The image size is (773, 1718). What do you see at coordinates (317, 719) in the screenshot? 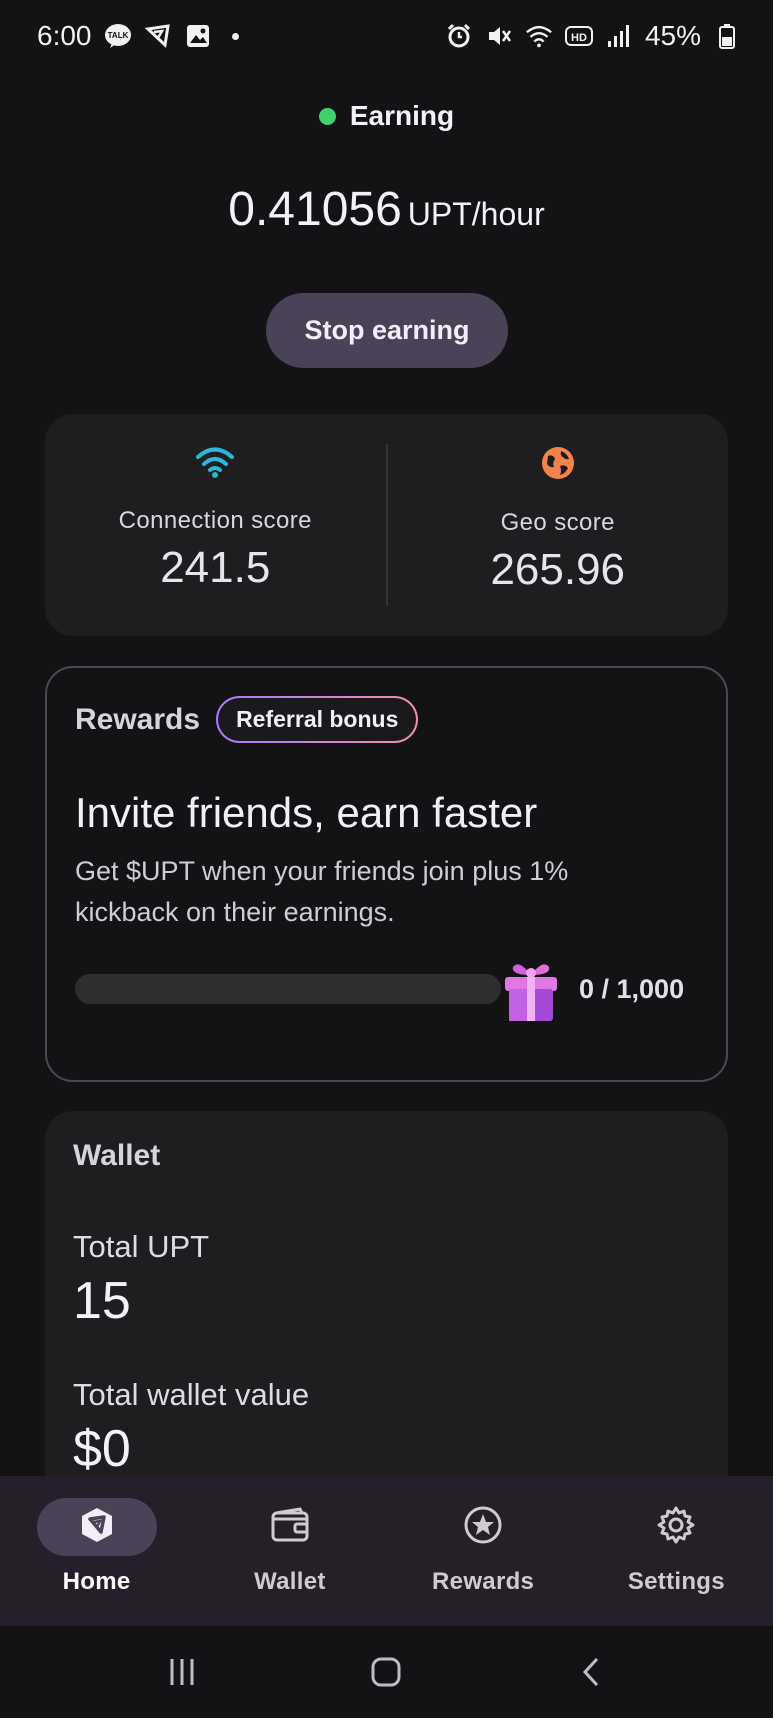
I see `referral-bonus-badge: Referral bonus` at bounding box center [317, 719].